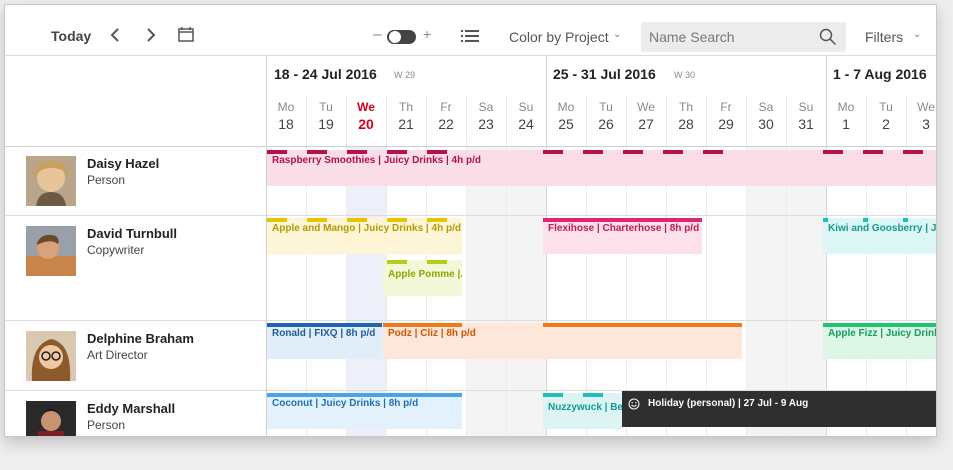 Image resolution: width=953 pixels, height=470 pixels. I want to click on filters-dropdown: Filters, so click(884, 37).